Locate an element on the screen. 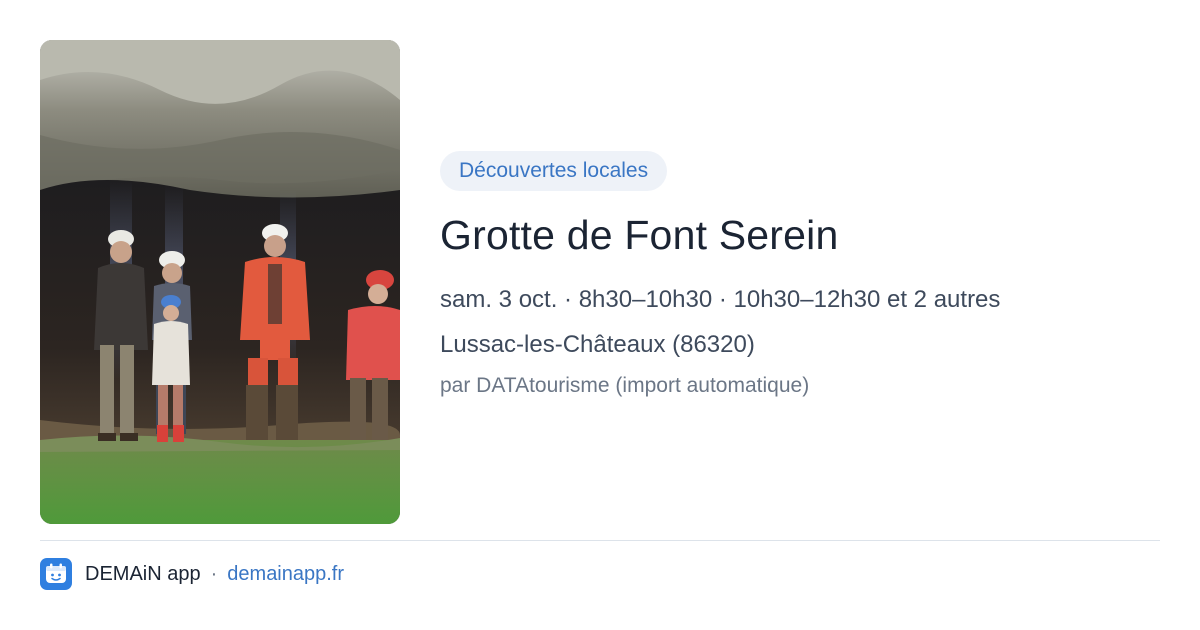  footer: DEMAiN app · demainapp.fr is located at coordinates (192, 574).